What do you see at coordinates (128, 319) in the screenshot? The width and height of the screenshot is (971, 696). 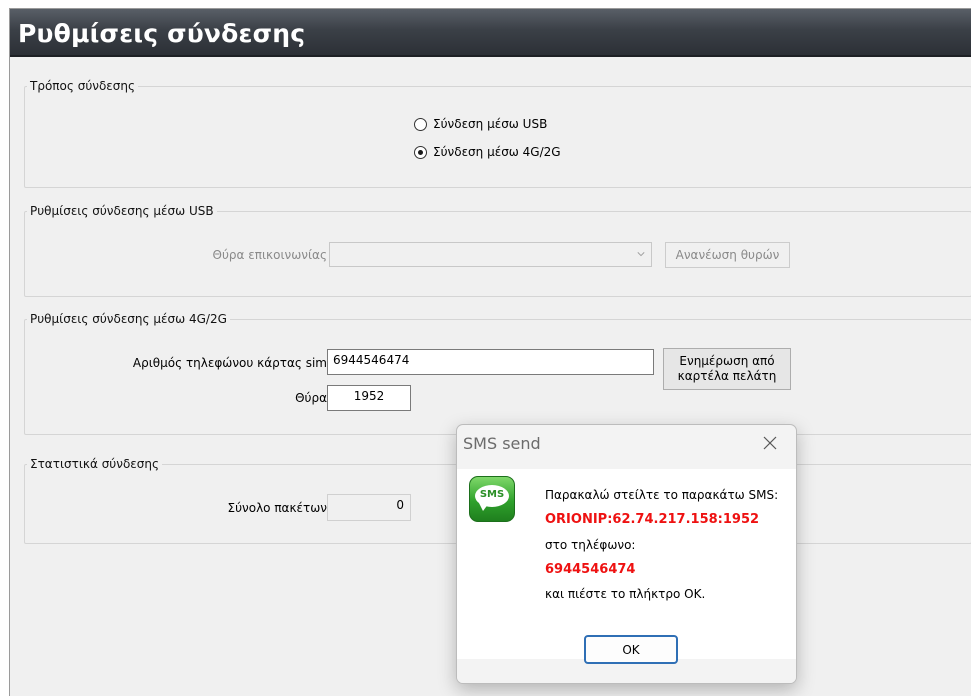 I see `4g-settings-label: Ρυθμίσεις σύνδεσης μέσω 4G/2G` at bounding box center [128, 319].